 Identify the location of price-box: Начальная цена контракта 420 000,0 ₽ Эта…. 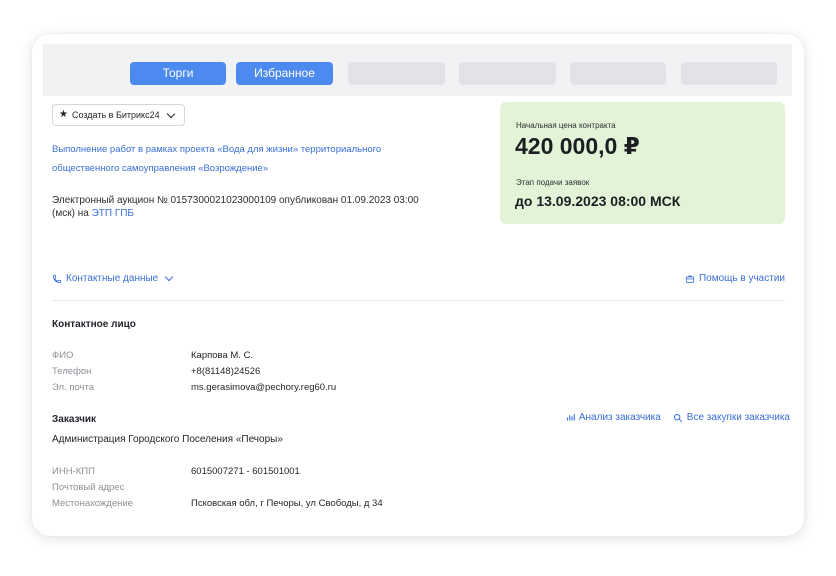
(642, 163).